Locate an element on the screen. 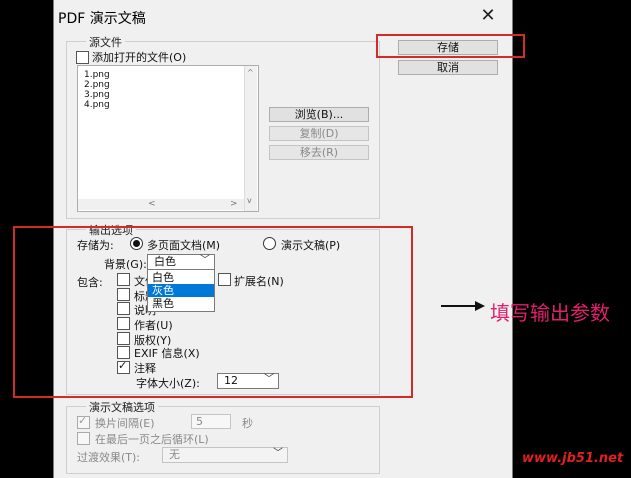  right-arrow-icon is located at coordinates (463, 306).